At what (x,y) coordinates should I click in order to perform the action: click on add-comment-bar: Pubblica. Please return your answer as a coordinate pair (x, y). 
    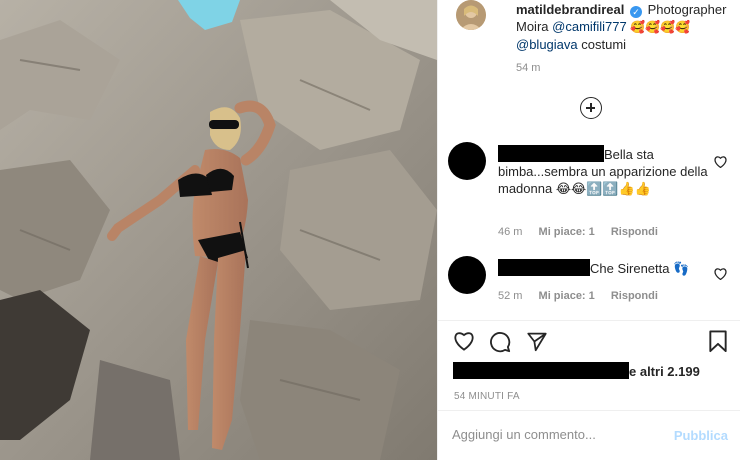
    Looking at the image, I should click on (589, 435).